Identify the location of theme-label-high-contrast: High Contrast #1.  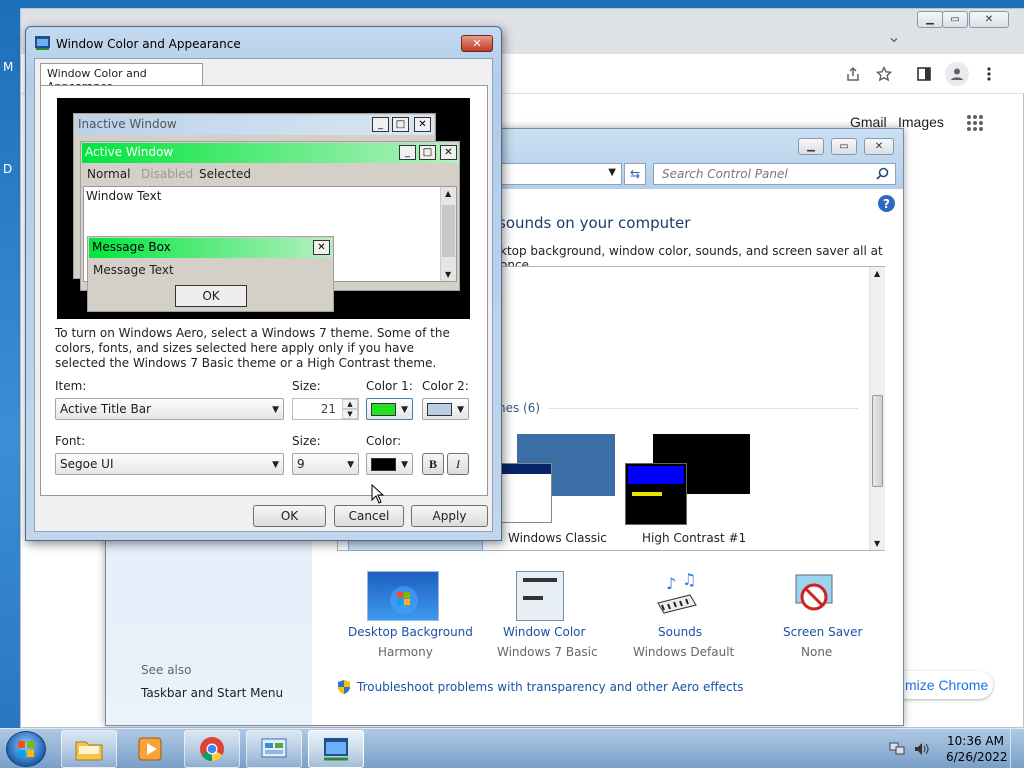
(694, 538).